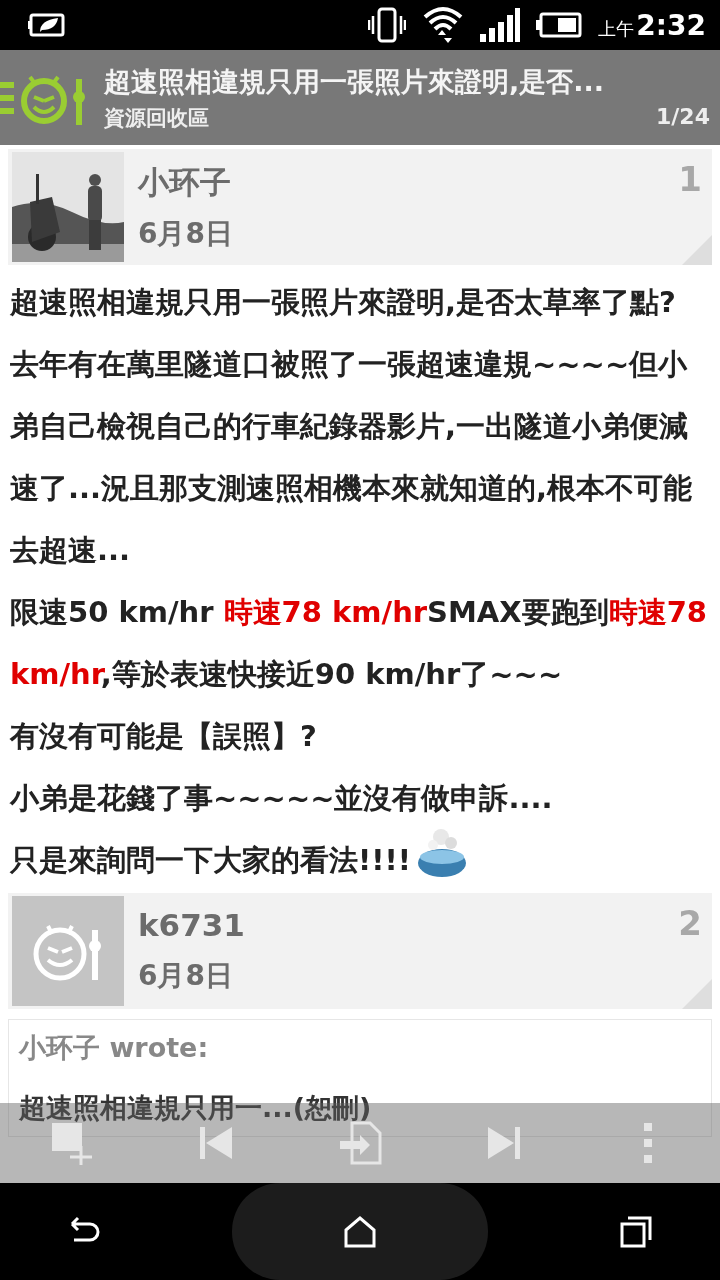 The height and width of the screenshot is (1280, 720). Describe the element at coordinates (387, 25) in the screenshot. I see `vibrate-icon` at that location.